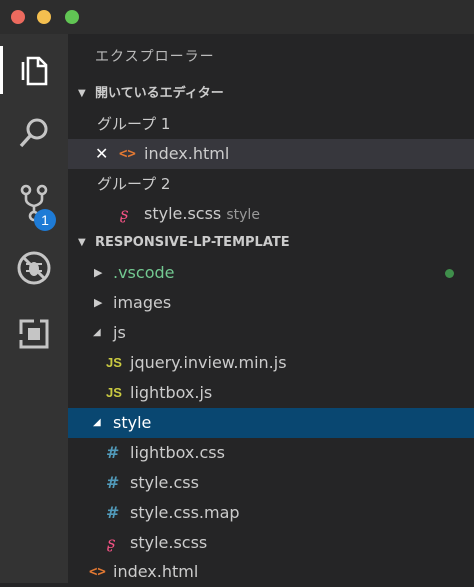 Image resolution: width=474 pixels, height=587 pixels. What do you see at coordinates (271, 393) in the screenshot?
I see `file-lightbox-js: JS lightbox.js` at bounding box center [271, 393].